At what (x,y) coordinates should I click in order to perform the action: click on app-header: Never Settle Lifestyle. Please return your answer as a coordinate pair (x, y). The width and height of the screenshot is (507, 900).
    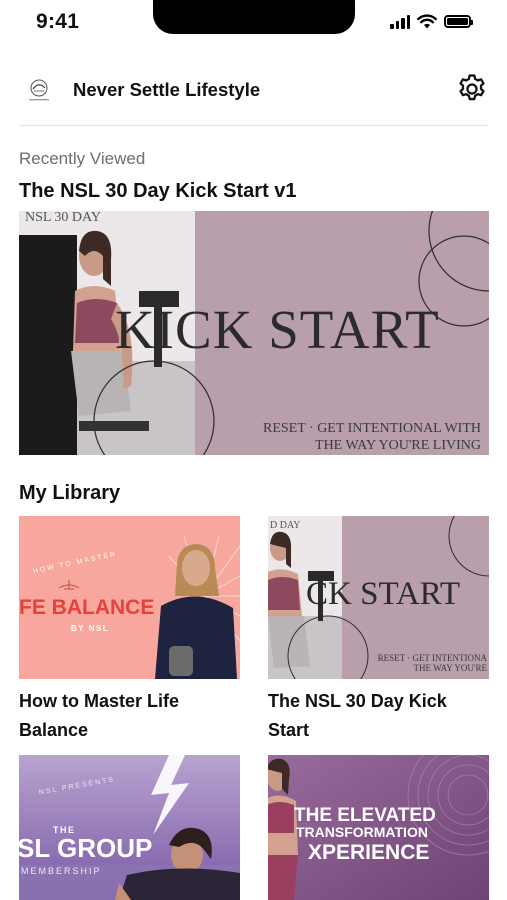
    Looking at the image, I should click on (254, 90).